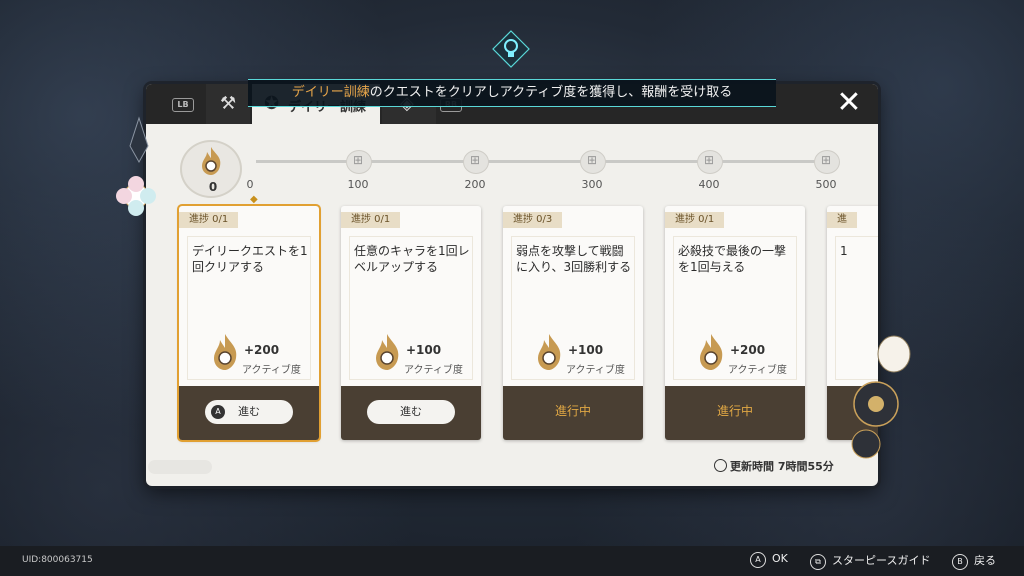 The image size is (1024, 576). I want to click on quest-body: 任意のキャラを1回レベルアップする +100 アクティブ度, so click(411, 308).